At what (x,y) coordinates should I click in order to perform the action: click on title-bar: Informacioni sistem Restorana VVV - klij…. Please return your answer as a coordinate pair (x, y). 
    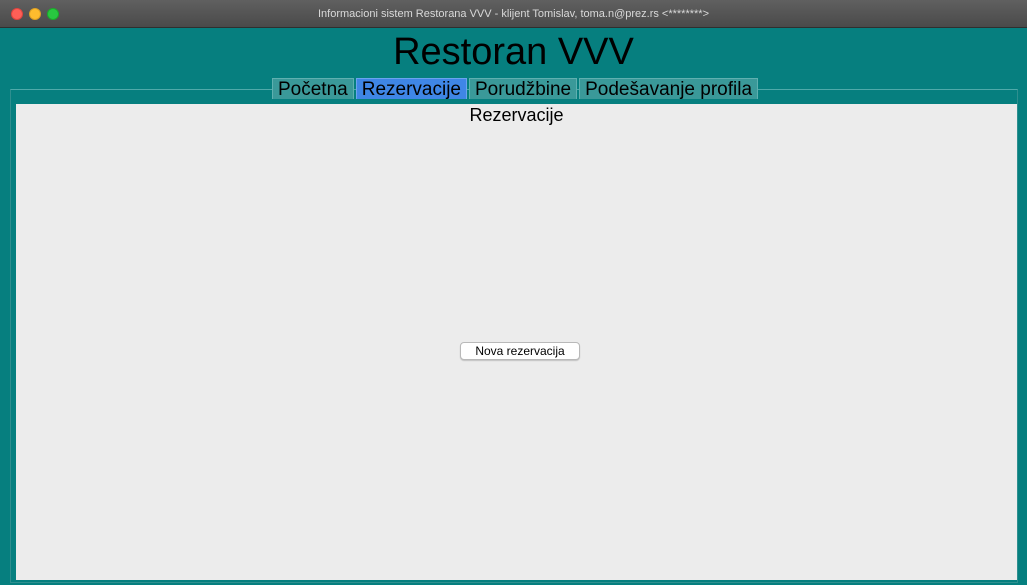
    Looking at the image, I should click on (513, 14).